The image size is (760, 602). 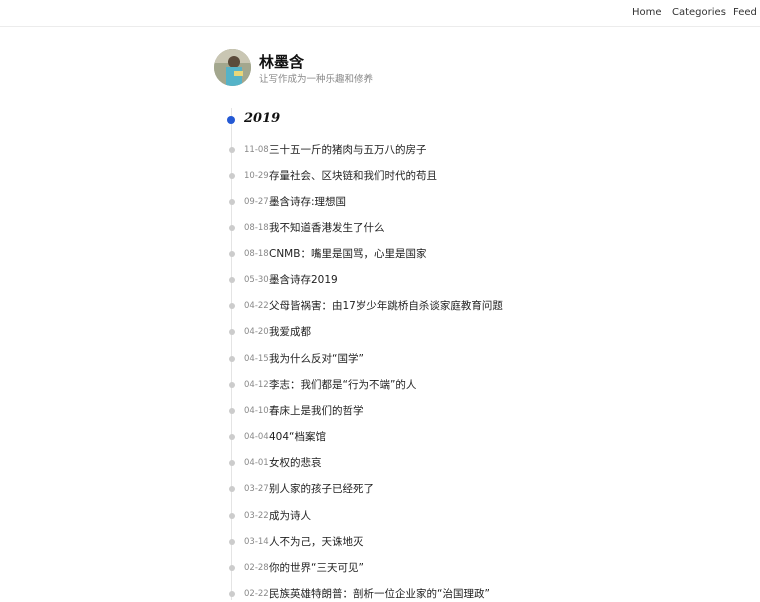 What do you see at coordinates (745, 12) in the screenshot?
I see `nav-link-feed: Feed` at bounding box center [745, 12].